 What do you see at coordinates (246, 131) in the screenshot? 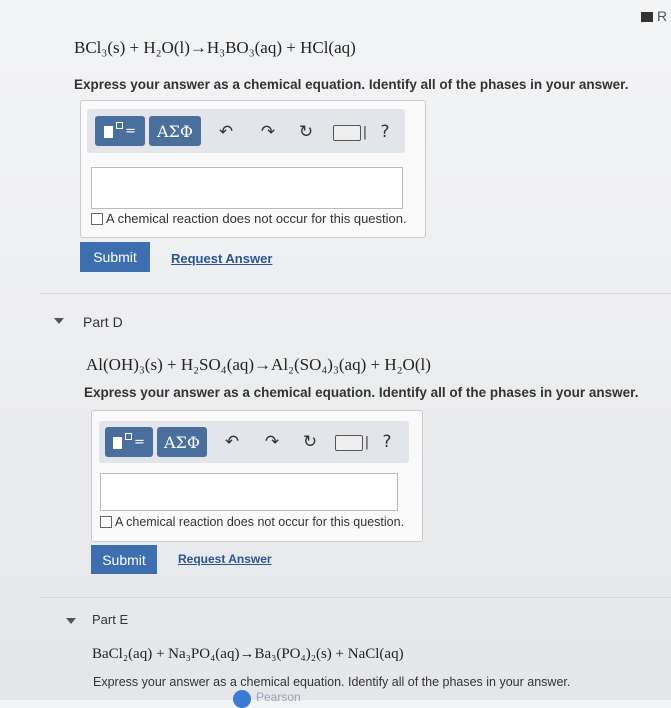
I see `toolbar-c: = ΑΣΦ ↶ ↷ ↻ | ?` at bounding box center [246, 131].